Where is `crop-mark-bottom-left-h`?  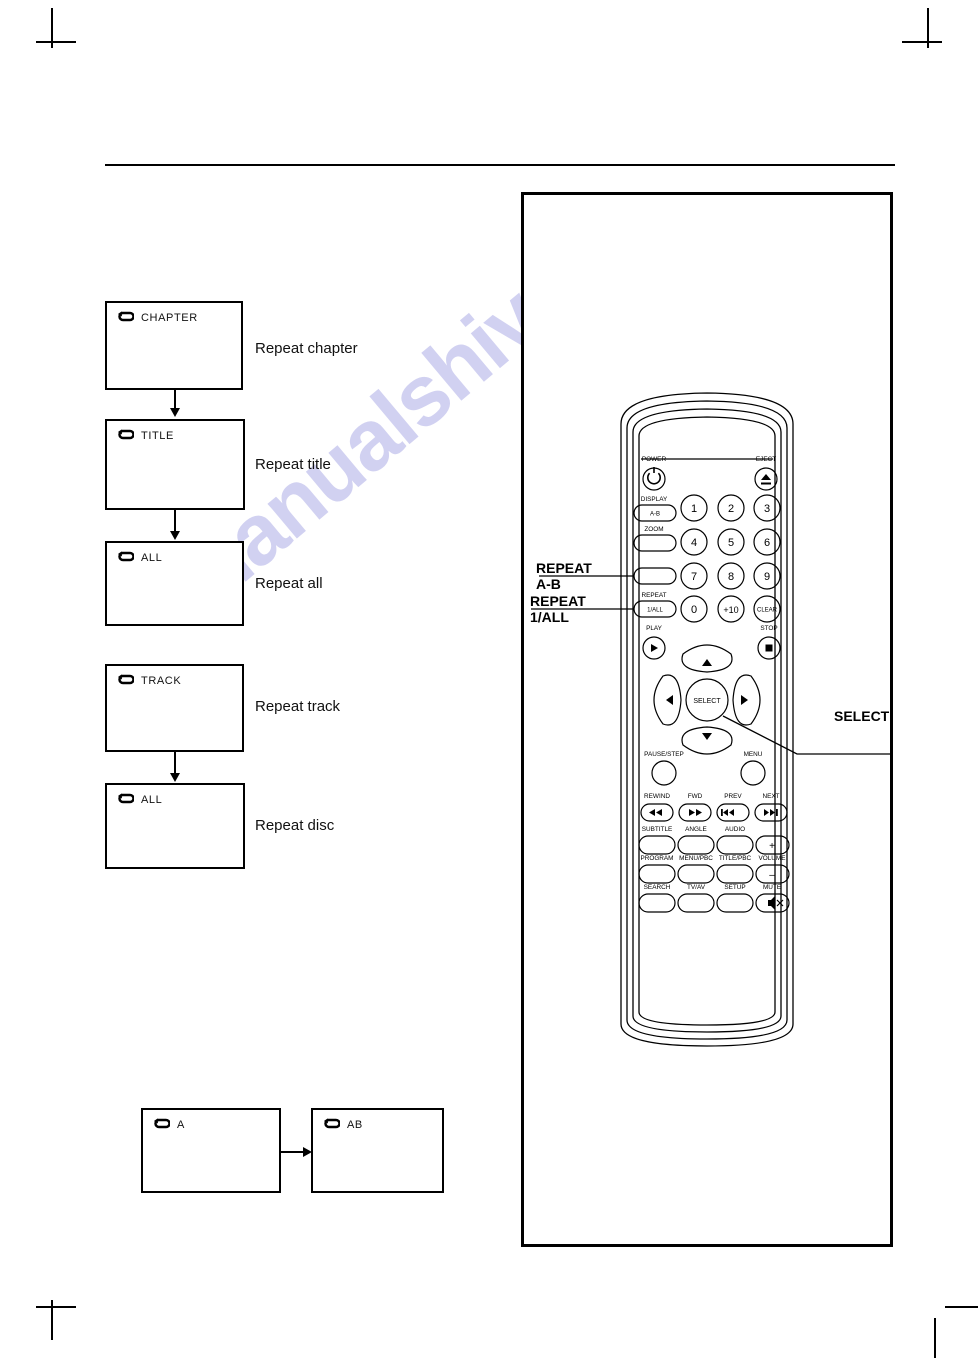 crop-mark-bottom-left-h is located at coordinates (56, 1307).